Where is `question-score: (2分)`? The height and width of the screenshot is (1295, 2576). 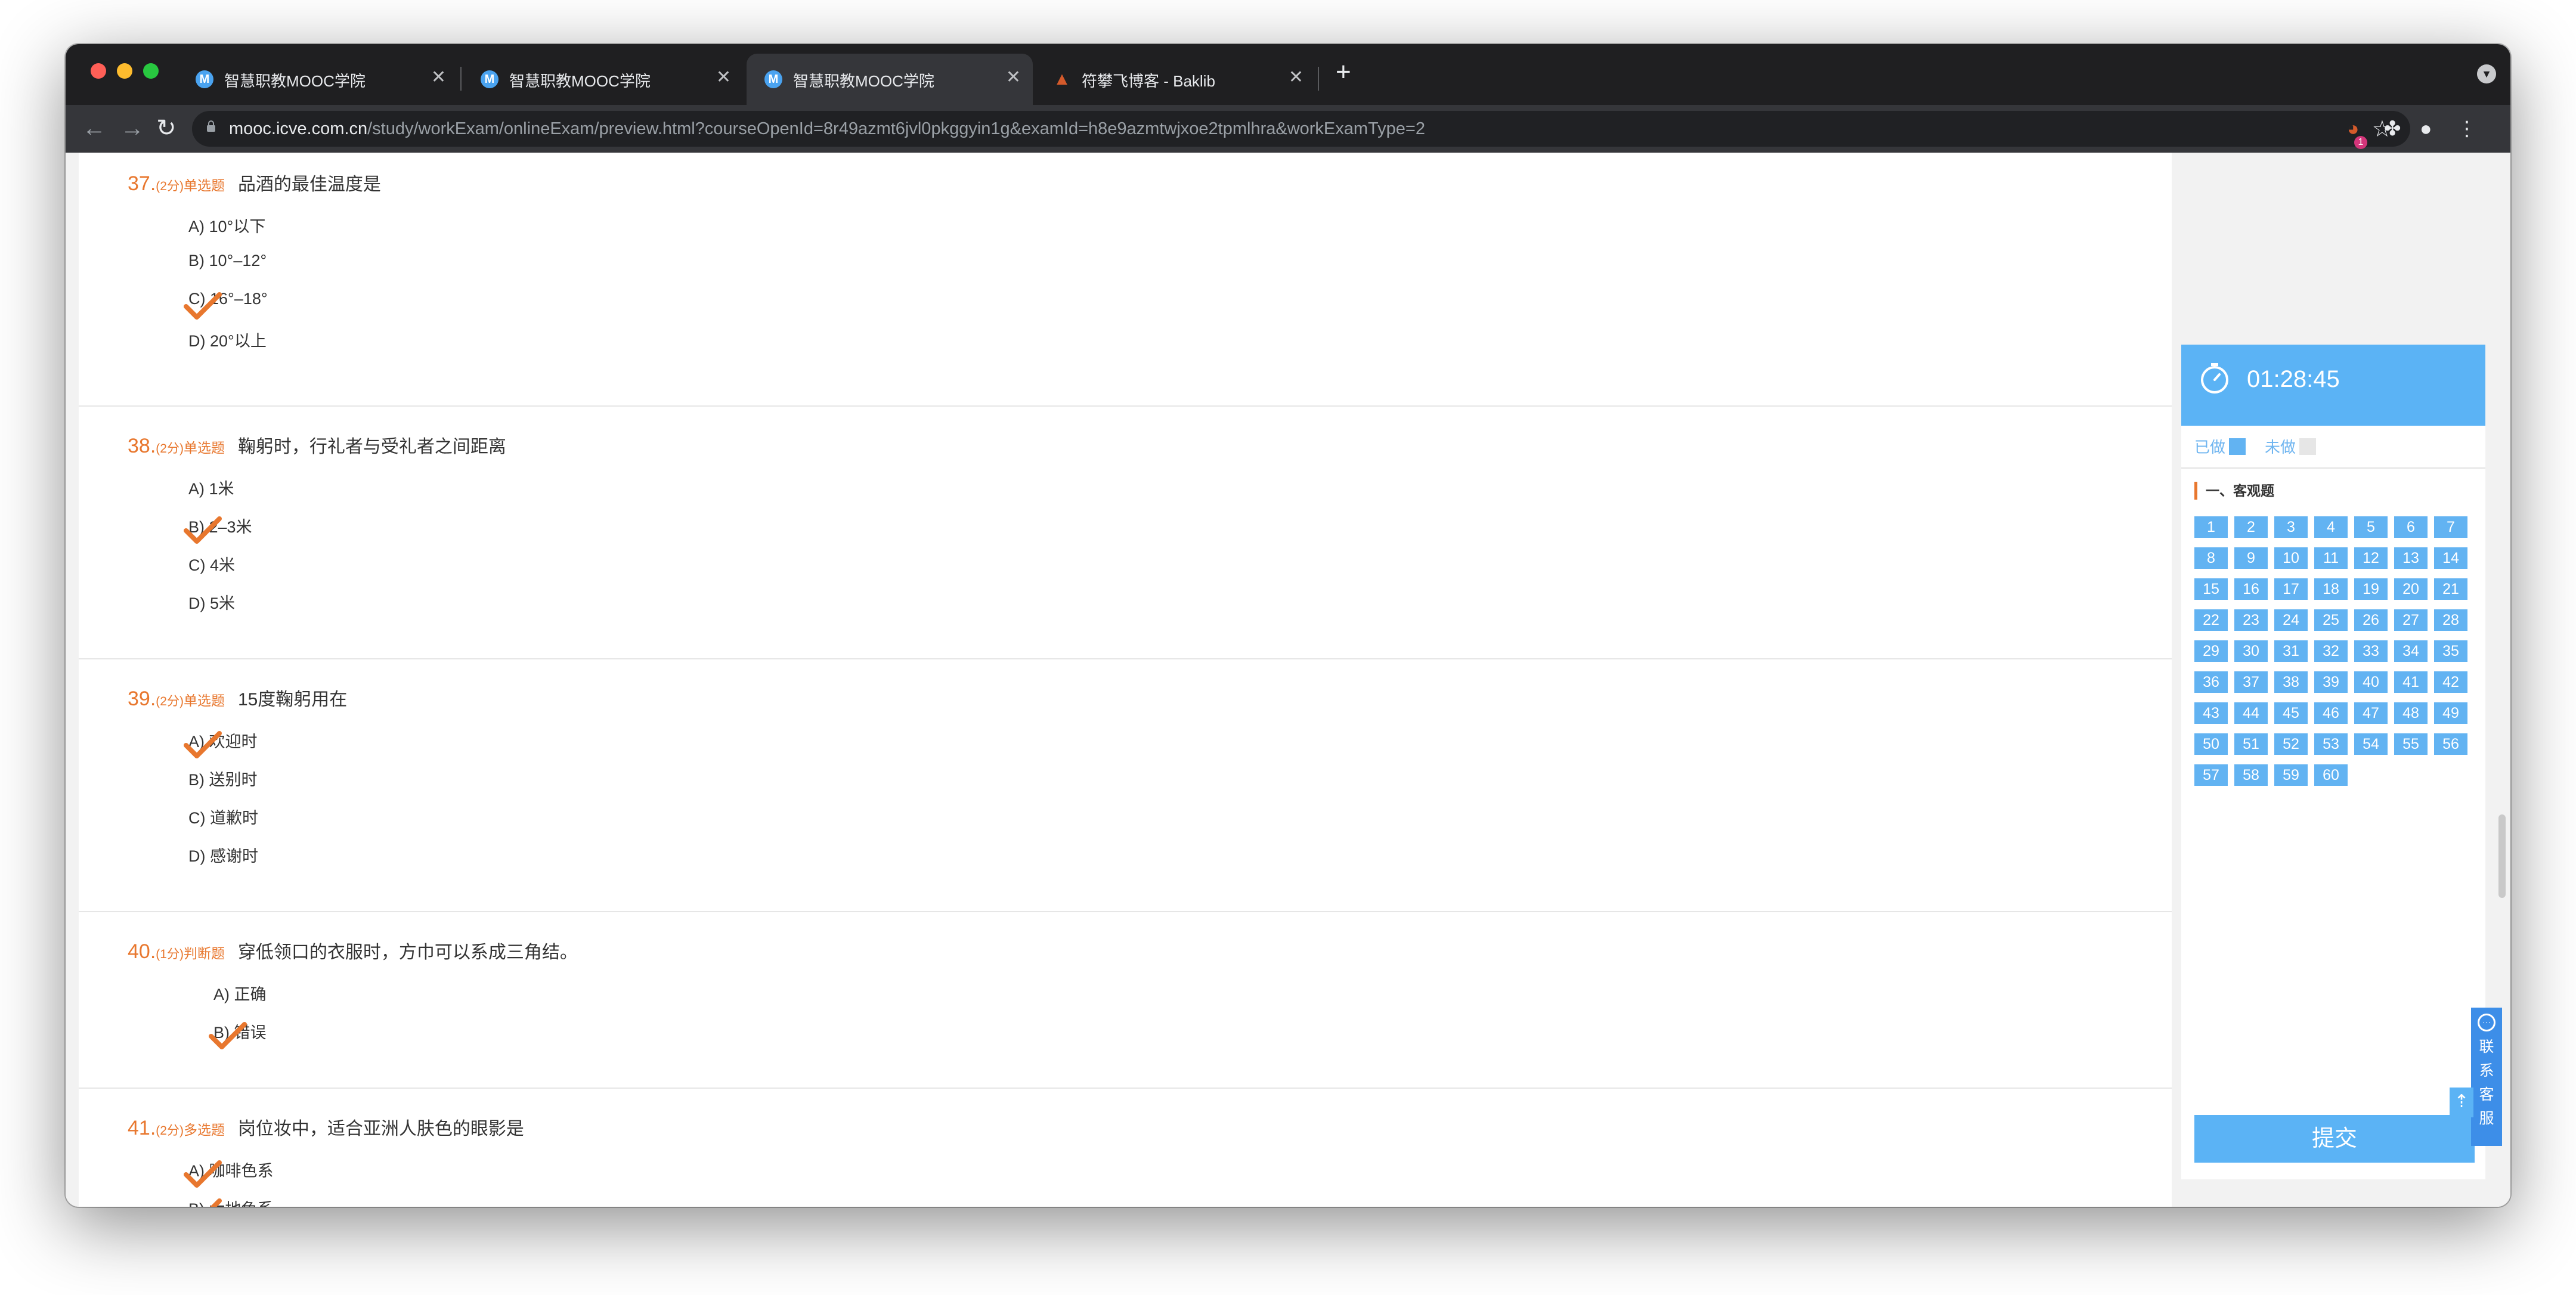 question-score: (2分) is located at coordinates (170, 186).